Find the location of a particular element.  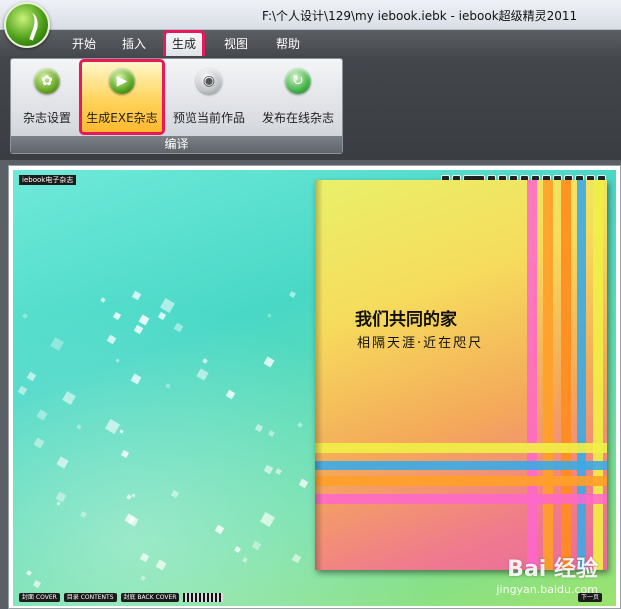

menu-start: 开始 is located at coordinates (84, 44).